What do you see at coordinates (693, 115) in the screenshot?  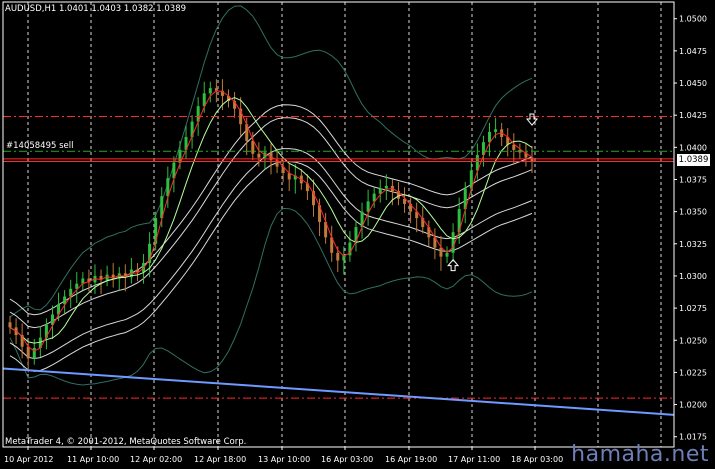 I see `y-tick-label: 1.0425` at bounding box center [693, 115].